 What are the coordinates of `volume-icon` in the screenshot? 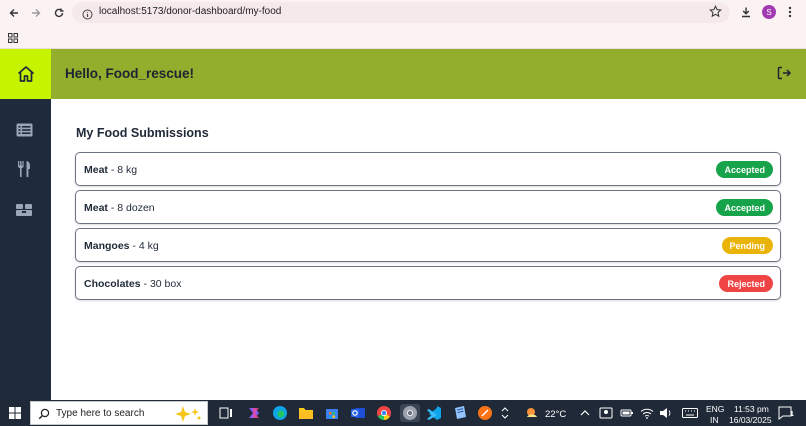 It's located at (666, 413).